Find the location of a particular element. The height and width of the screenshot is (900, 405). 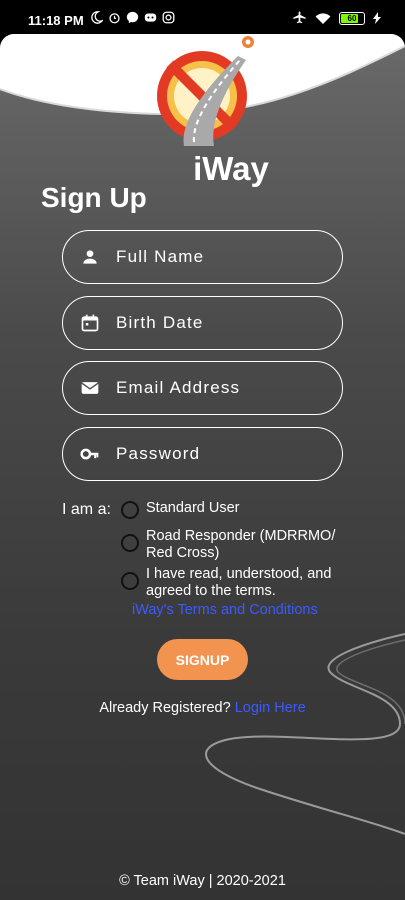

status-system-icons: 60 is located at coordinates (336, 18).